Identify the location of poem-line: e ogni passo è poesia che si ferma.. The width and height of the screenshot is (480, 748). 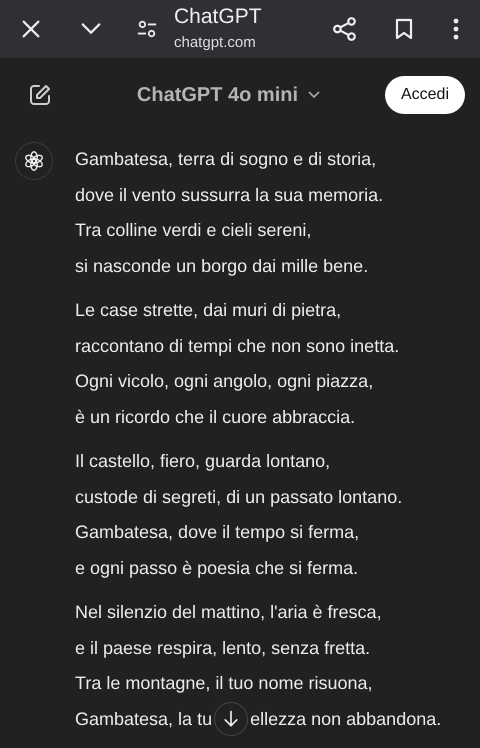
(217, 568).